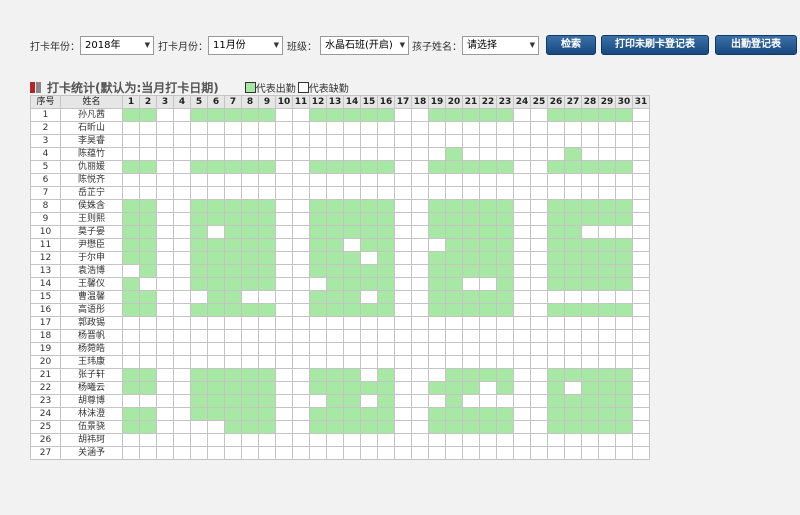 Image resolution: width=800 pixels, height=515 pixels. I want to click on child-name-select: 请选择 ▼, so click(500, 45).